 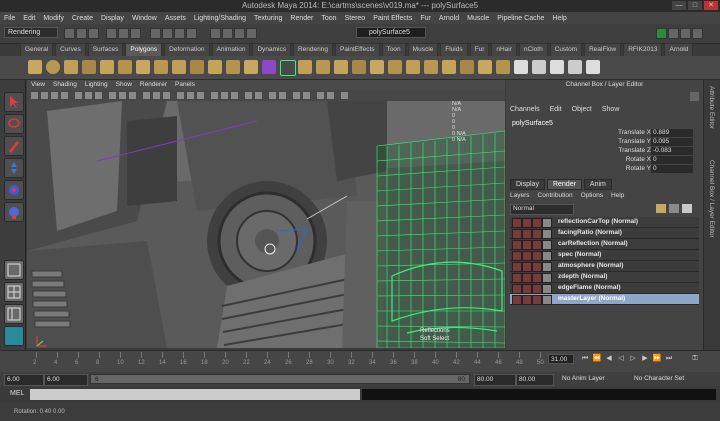 I want to click on attribute-editor-side-tab: Attribute Editor, so click(x=711, y=107).